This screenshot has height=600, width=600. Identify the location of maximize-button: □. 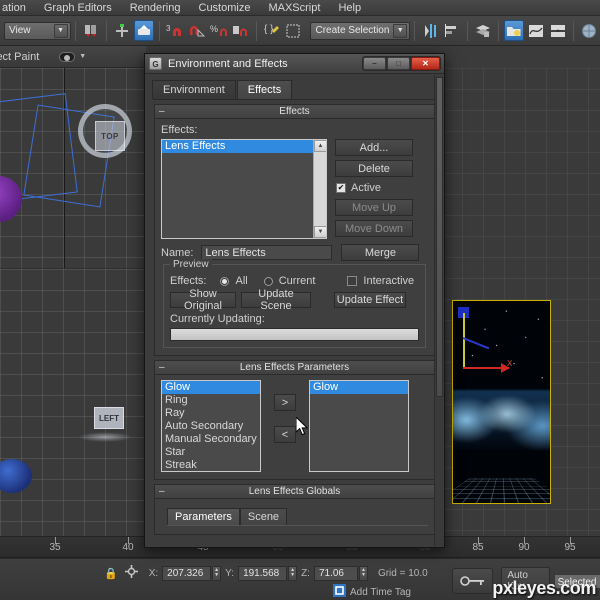
(398, 63).